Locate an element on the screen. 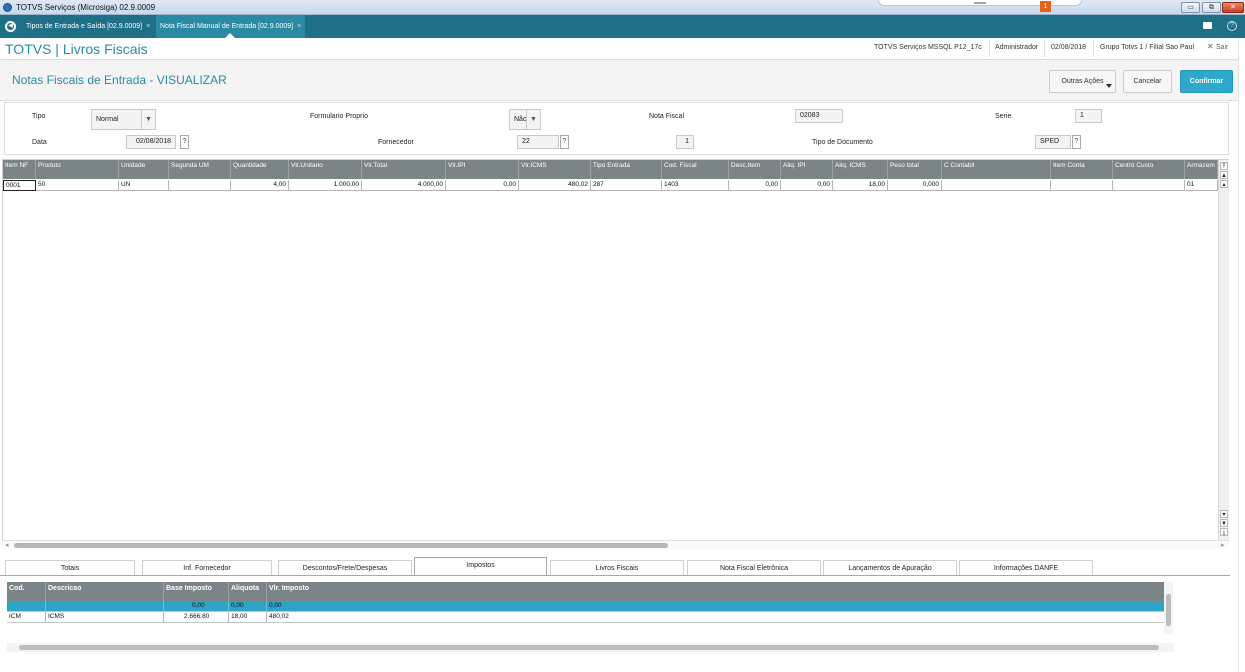 This screenshot has height=672, width=1245. table-row: 0,00 0,00 0,00 is located at coordinates (585, 606).